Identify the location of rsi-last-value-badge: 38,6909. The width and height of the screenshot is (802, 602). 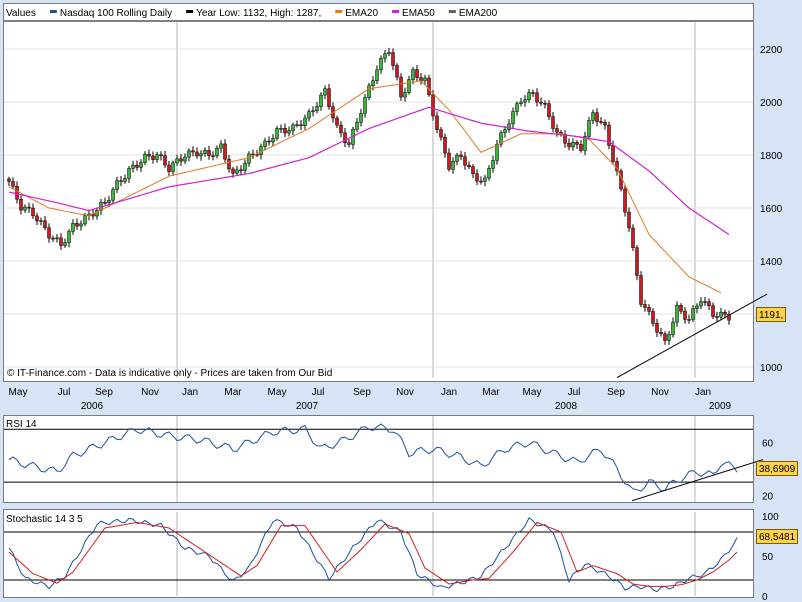
(777, 468).